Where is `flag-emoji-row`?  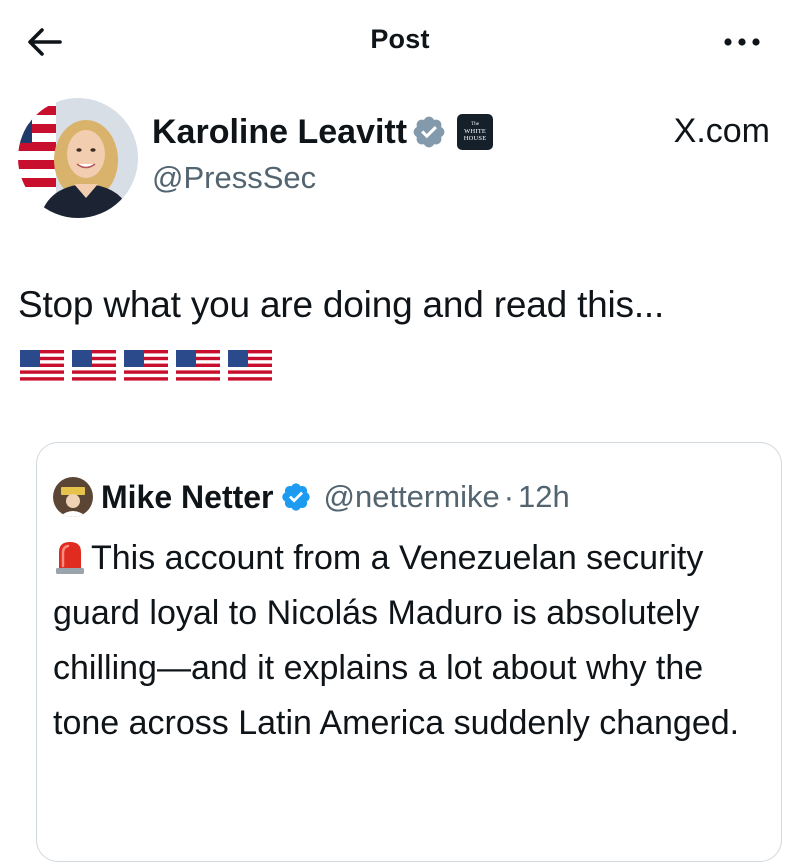
flag-emoji-row is located at coordinates (146, 366).